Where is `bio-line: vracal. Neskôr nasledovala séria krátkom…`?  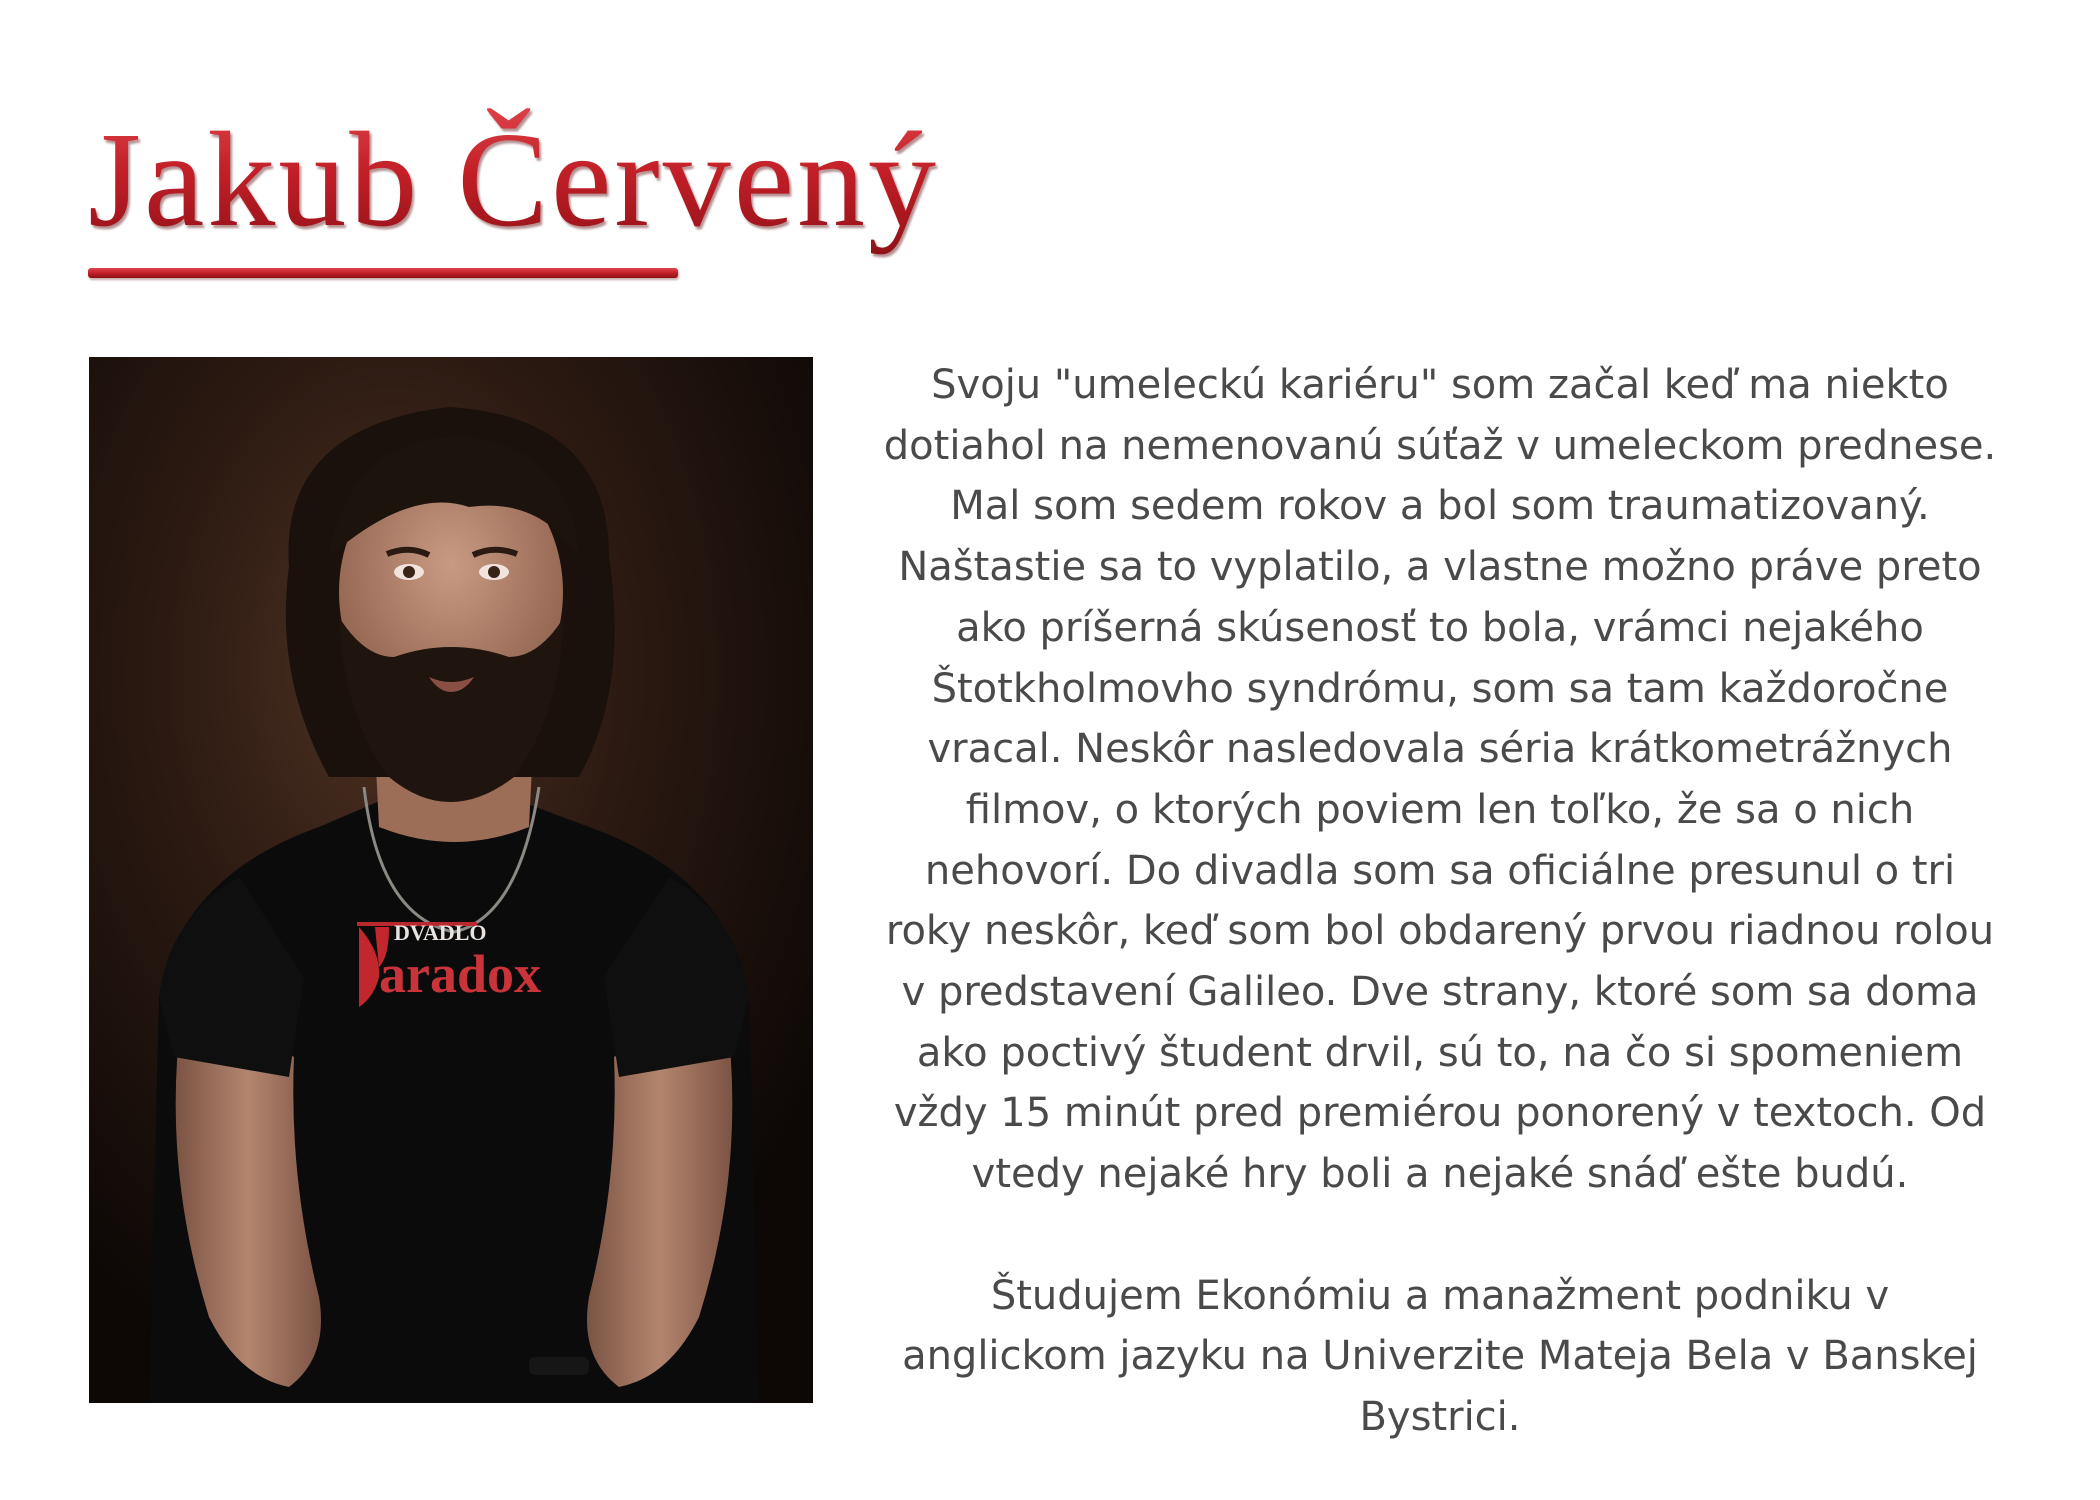 bio-line: vracal. Neskôr nasledovala séria krátkom… is located at coordinates (1440, 749).